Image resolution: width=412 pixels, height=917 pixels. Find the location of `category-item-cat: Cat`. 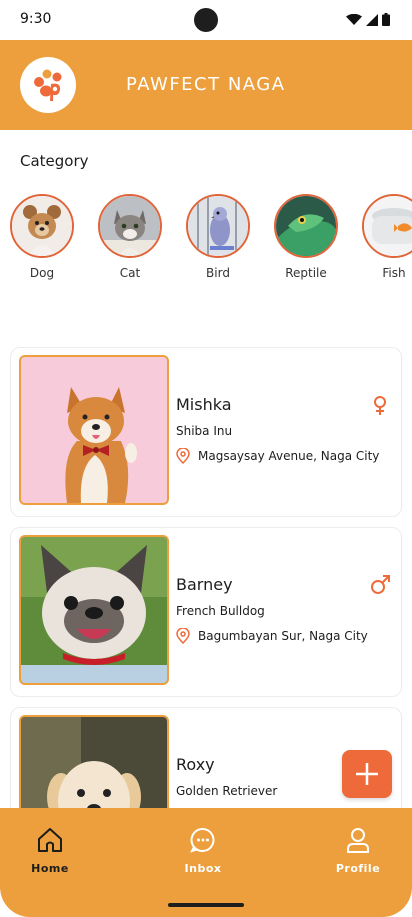

category-item-cat: Cat is located at coordinates (130, 237).